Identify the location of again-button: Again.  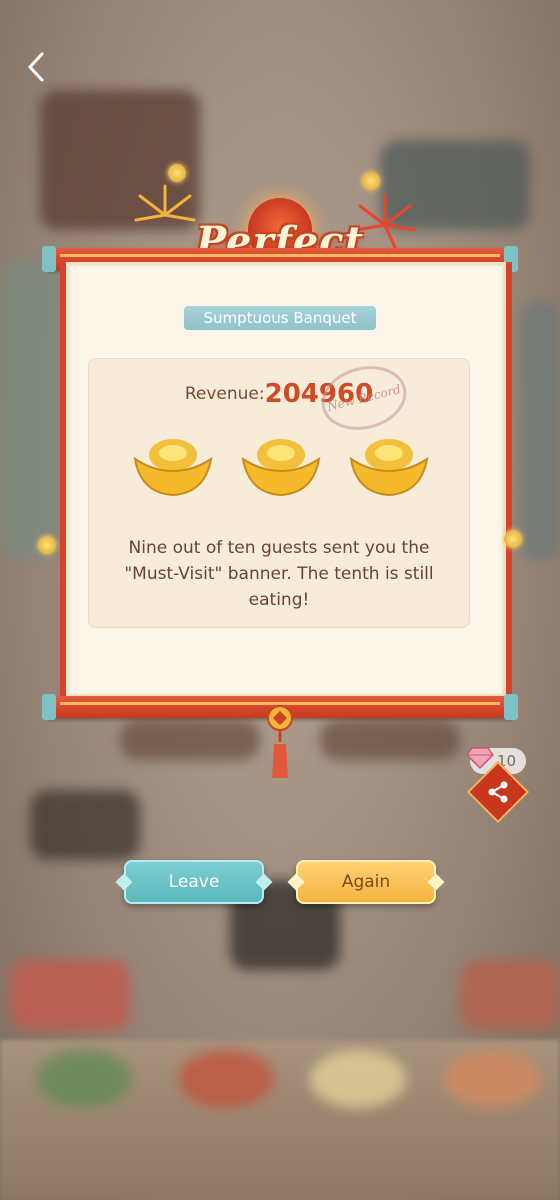
(366, 882).